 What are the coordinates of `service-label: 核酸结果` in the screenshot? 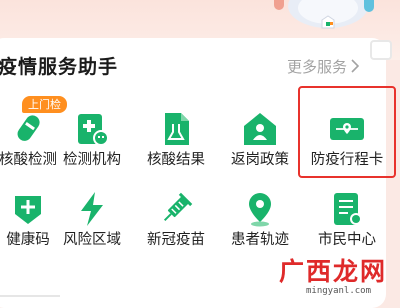 It's located at (176, 160).